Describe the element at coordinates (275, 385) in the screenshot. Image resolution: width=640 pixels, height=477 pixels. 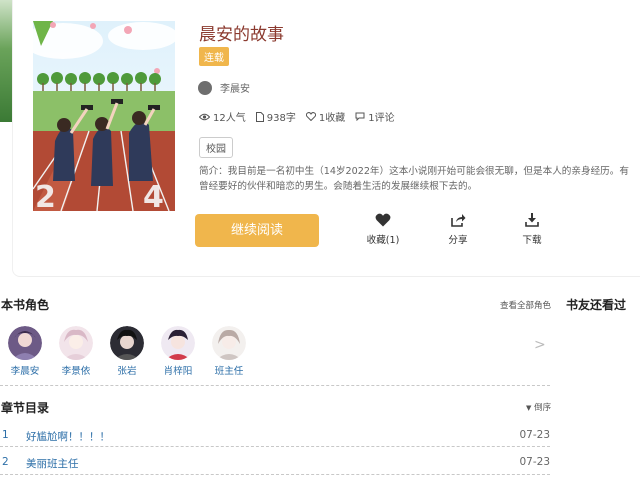
I see `section-divider` at that location.